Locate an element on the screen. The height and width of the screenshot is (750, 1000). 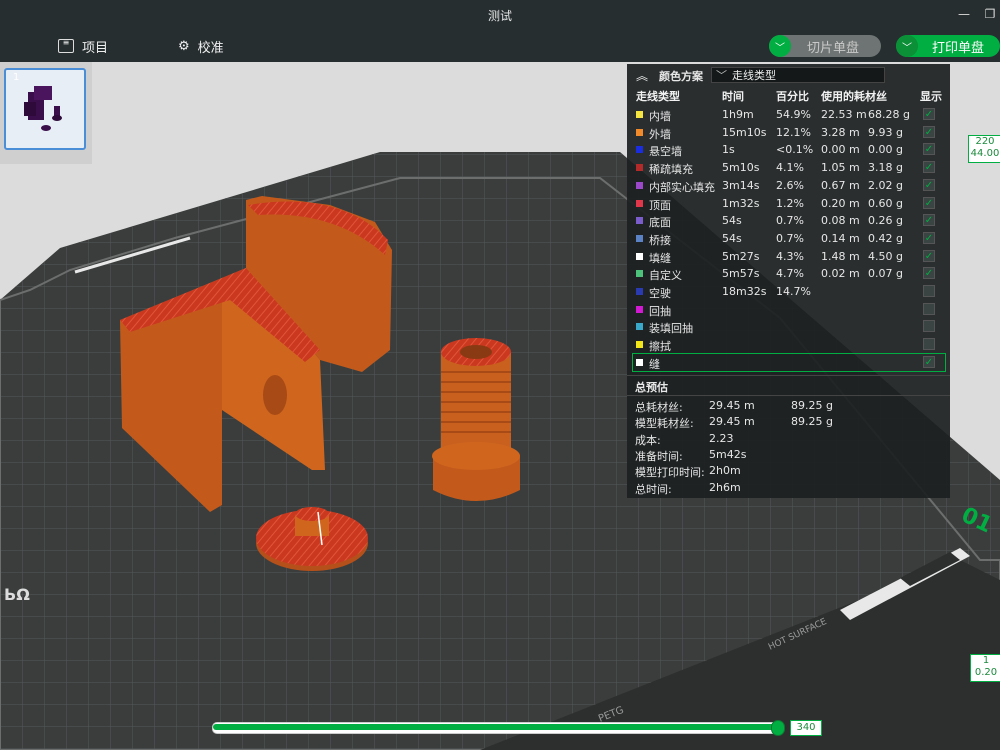
project-tab: ≡ 项目 is located at coordinates (83, 46).